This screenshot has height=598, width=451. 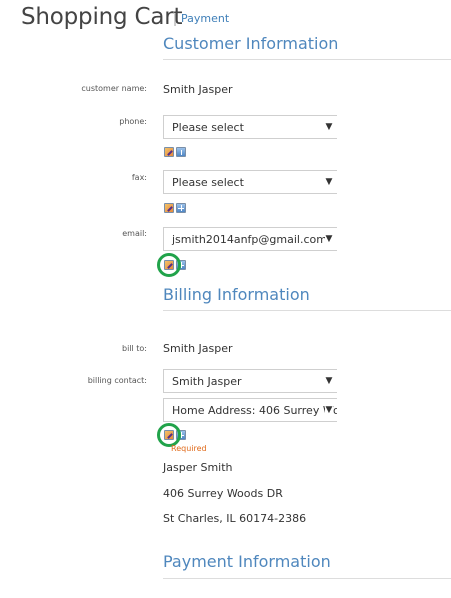 What do you see at coordinates (247, 561) in the screenshot?
I see `payment-information-heading: Payment Information` at bounding box center [247, 561].